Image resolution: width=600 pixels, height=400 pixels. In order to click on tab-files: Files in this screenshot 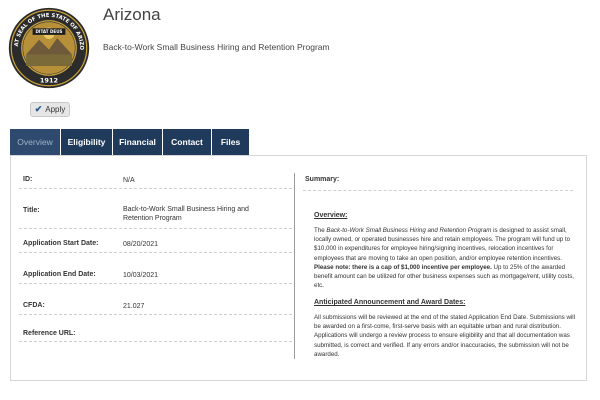, I will do `click(231, 142)`.